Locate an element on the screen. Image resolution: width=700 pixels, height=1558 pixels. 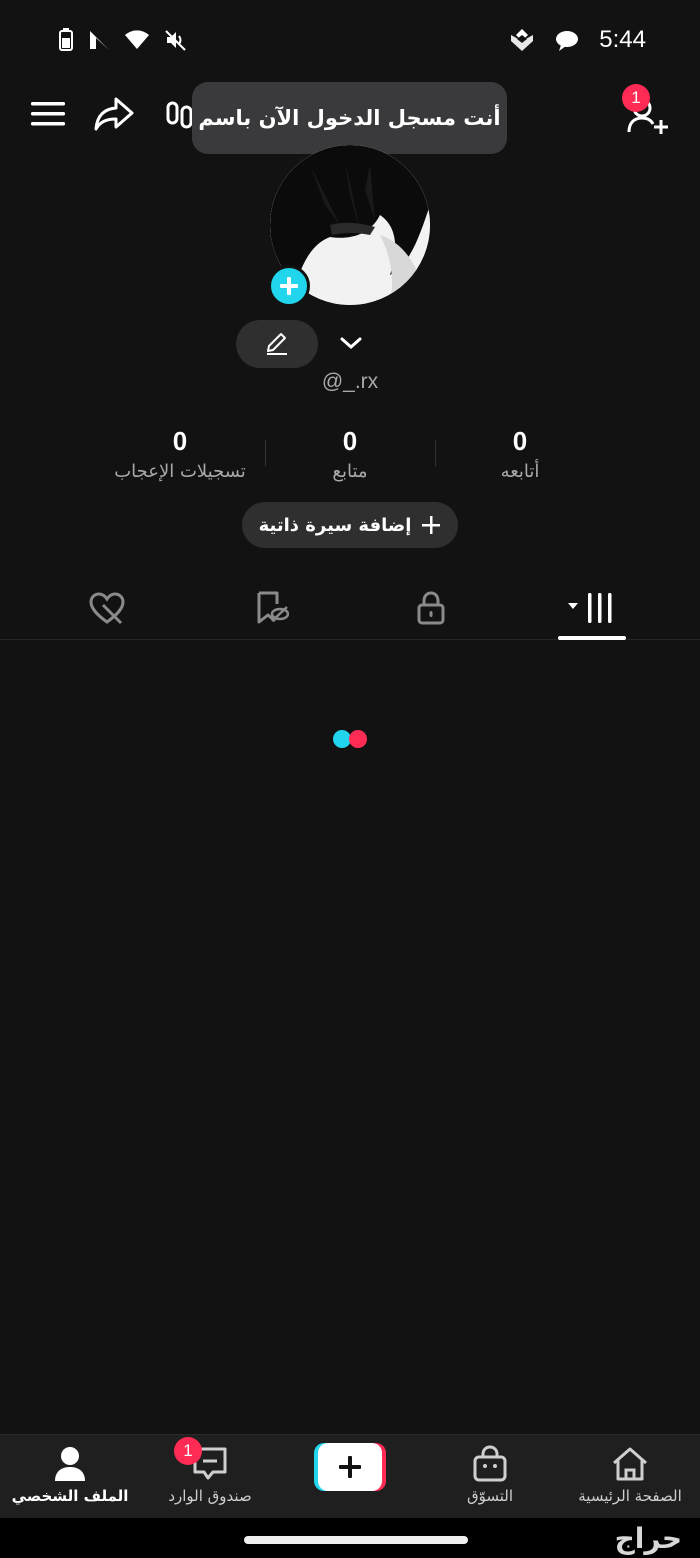
hamburger-menu-icon is located at coordinates (48, 114).